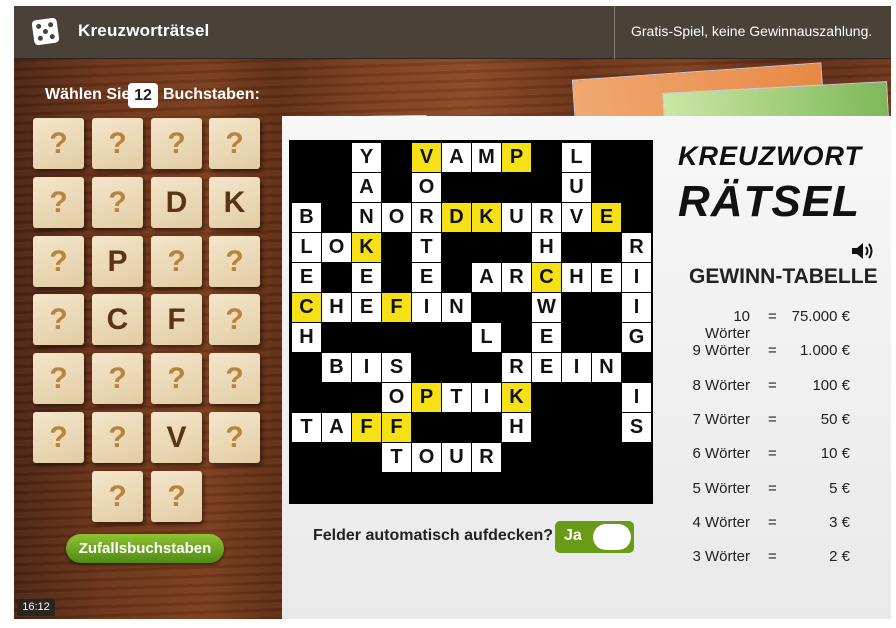  I want to click on letter-tile-c: C, so click(117, 319).